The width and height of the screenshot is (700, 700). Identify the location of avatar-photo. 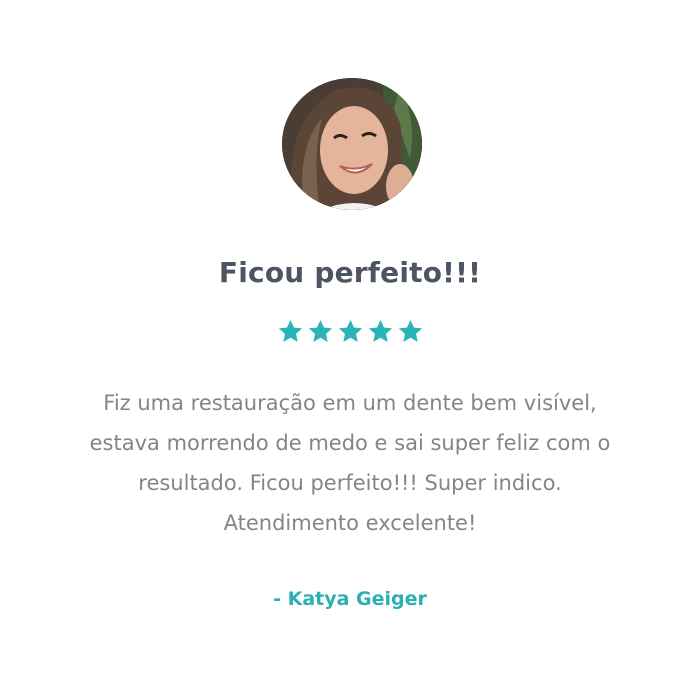
(352, 144).